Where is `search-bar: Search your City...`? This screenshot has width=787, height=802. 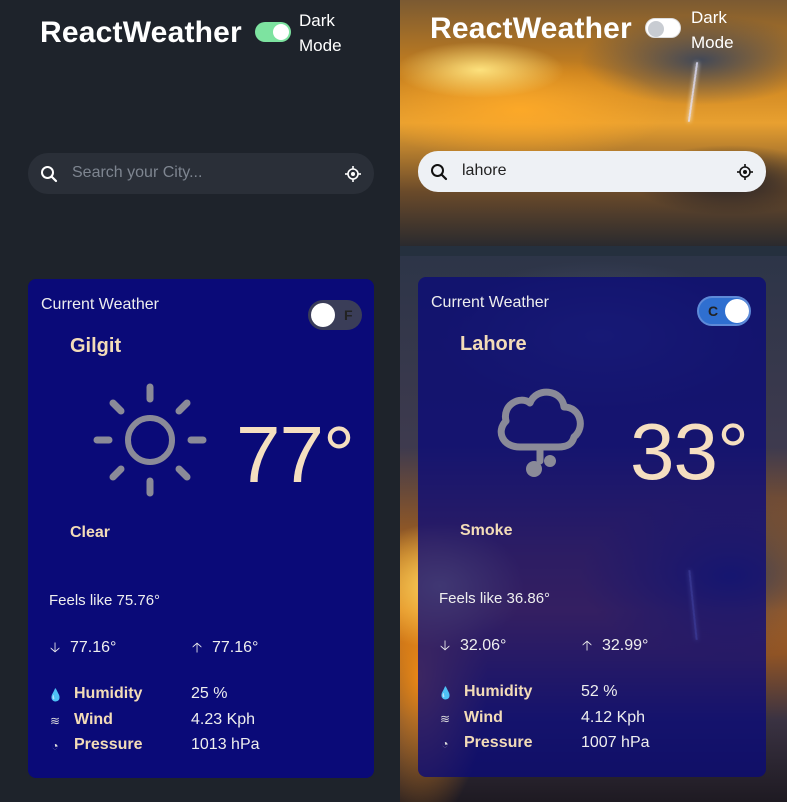
search-bar: Search your City... is located at coordinates (201, 173).